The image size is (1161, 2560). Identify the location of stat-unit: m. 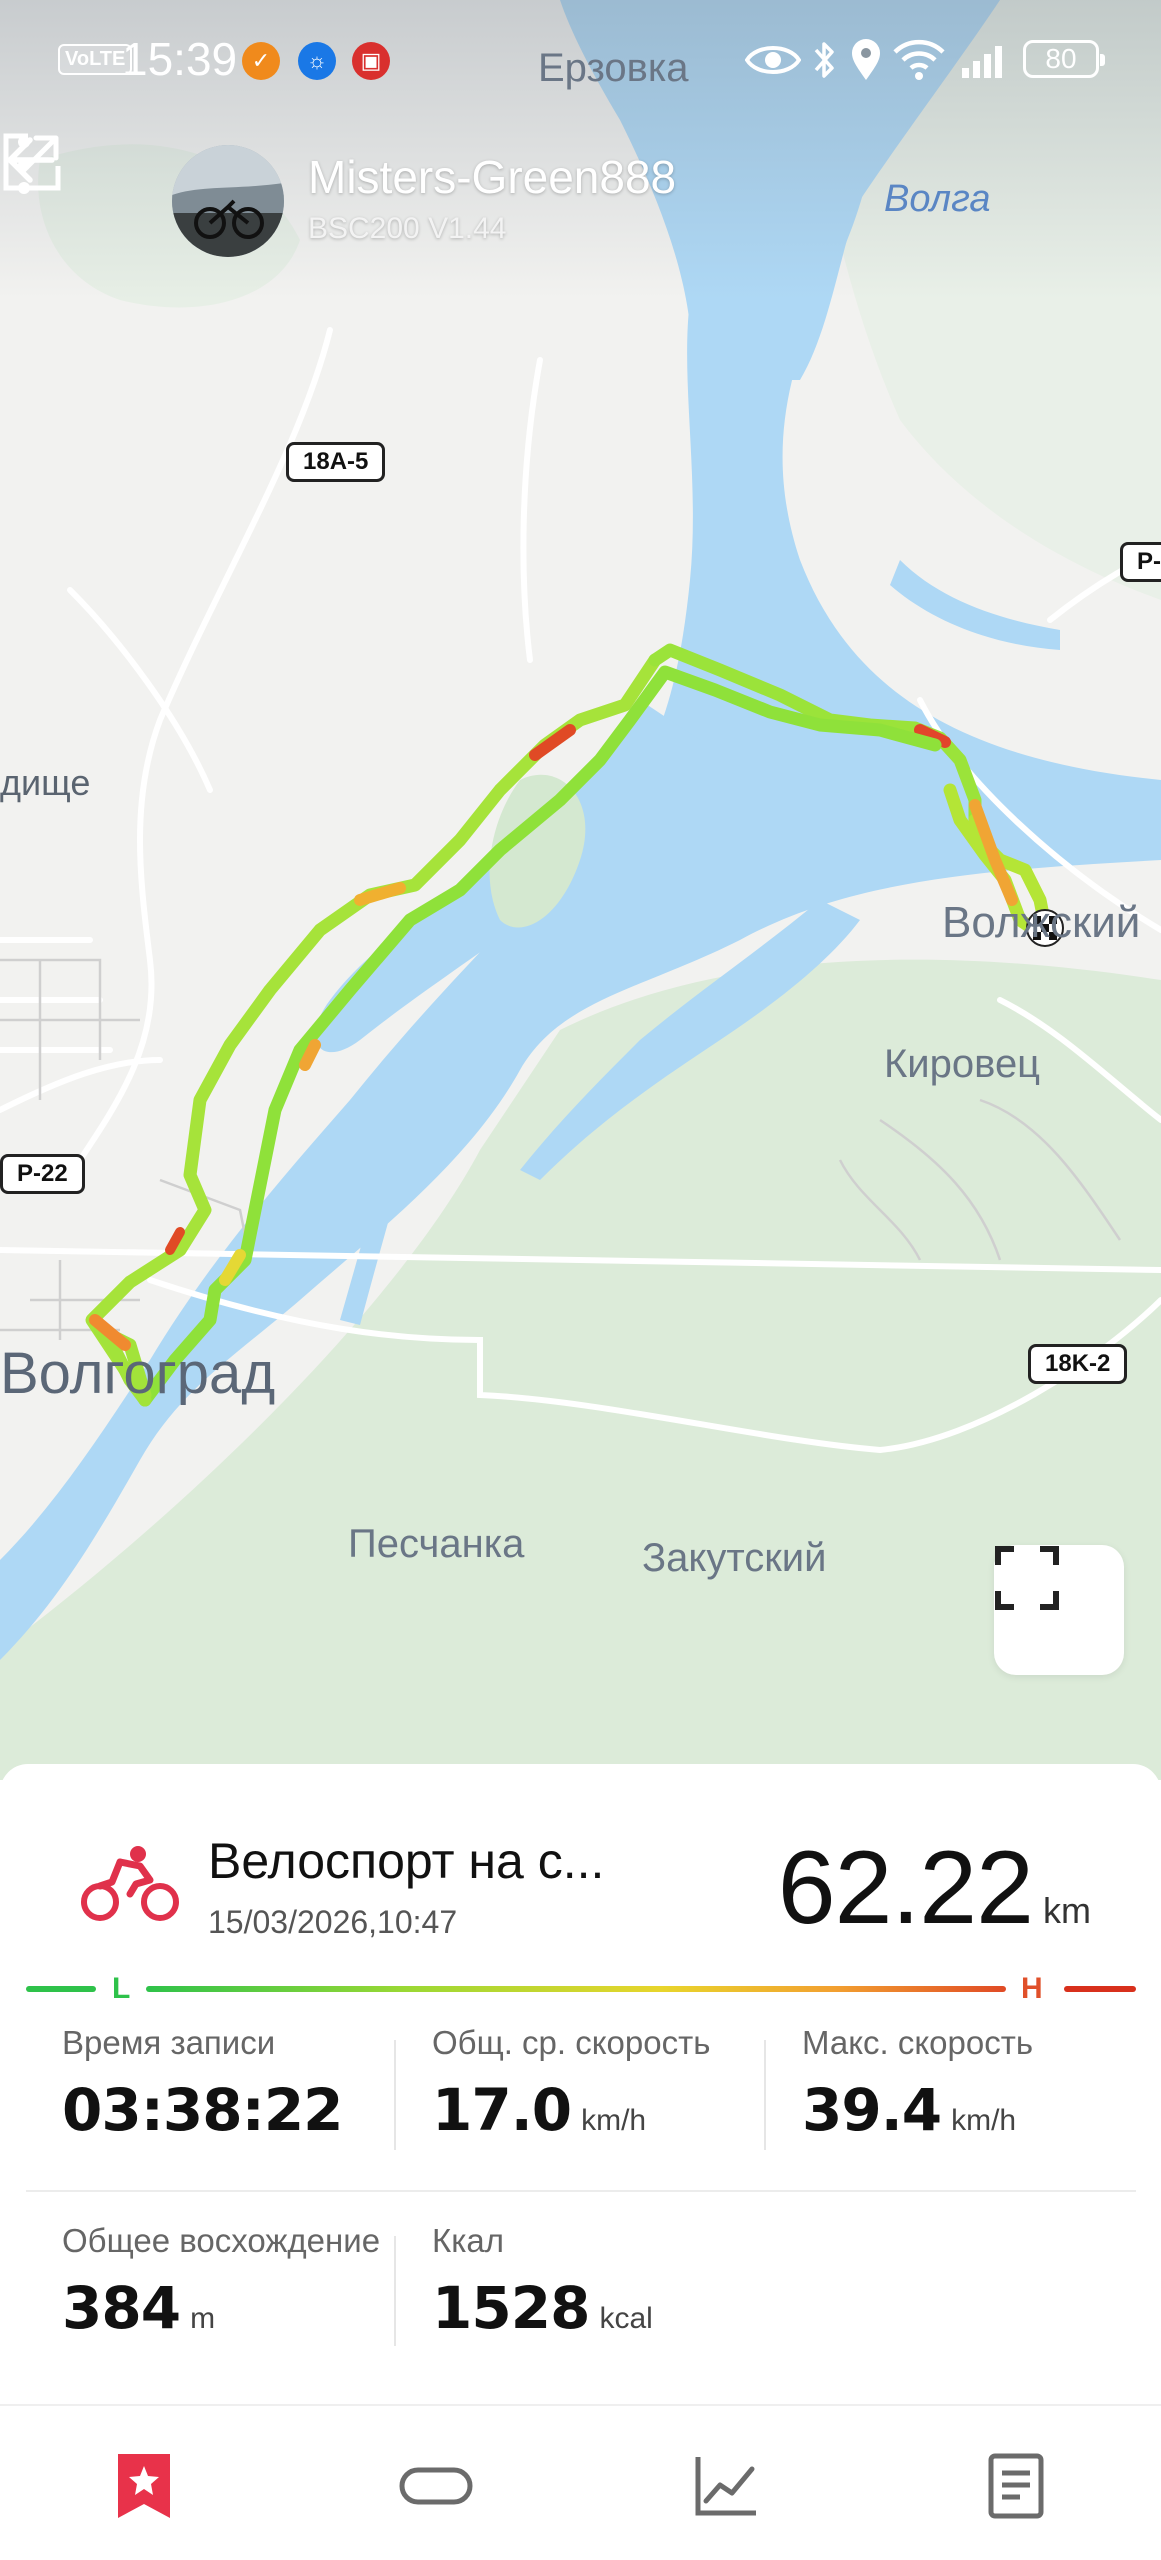
(203, 2318).